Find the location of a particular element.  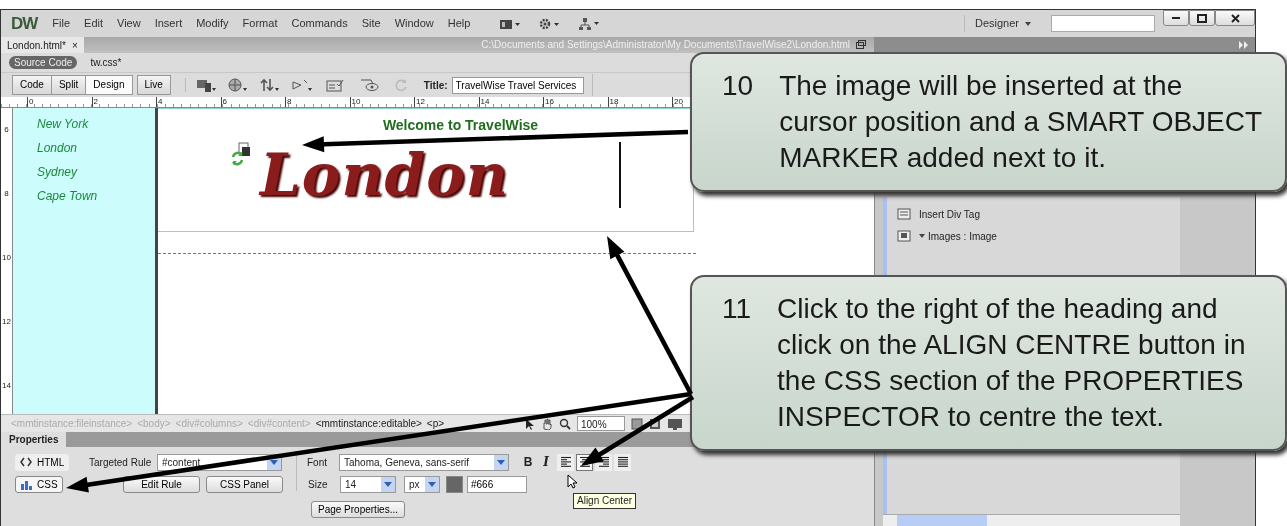

mode-button: HTML is located at coordinates (42, 462).